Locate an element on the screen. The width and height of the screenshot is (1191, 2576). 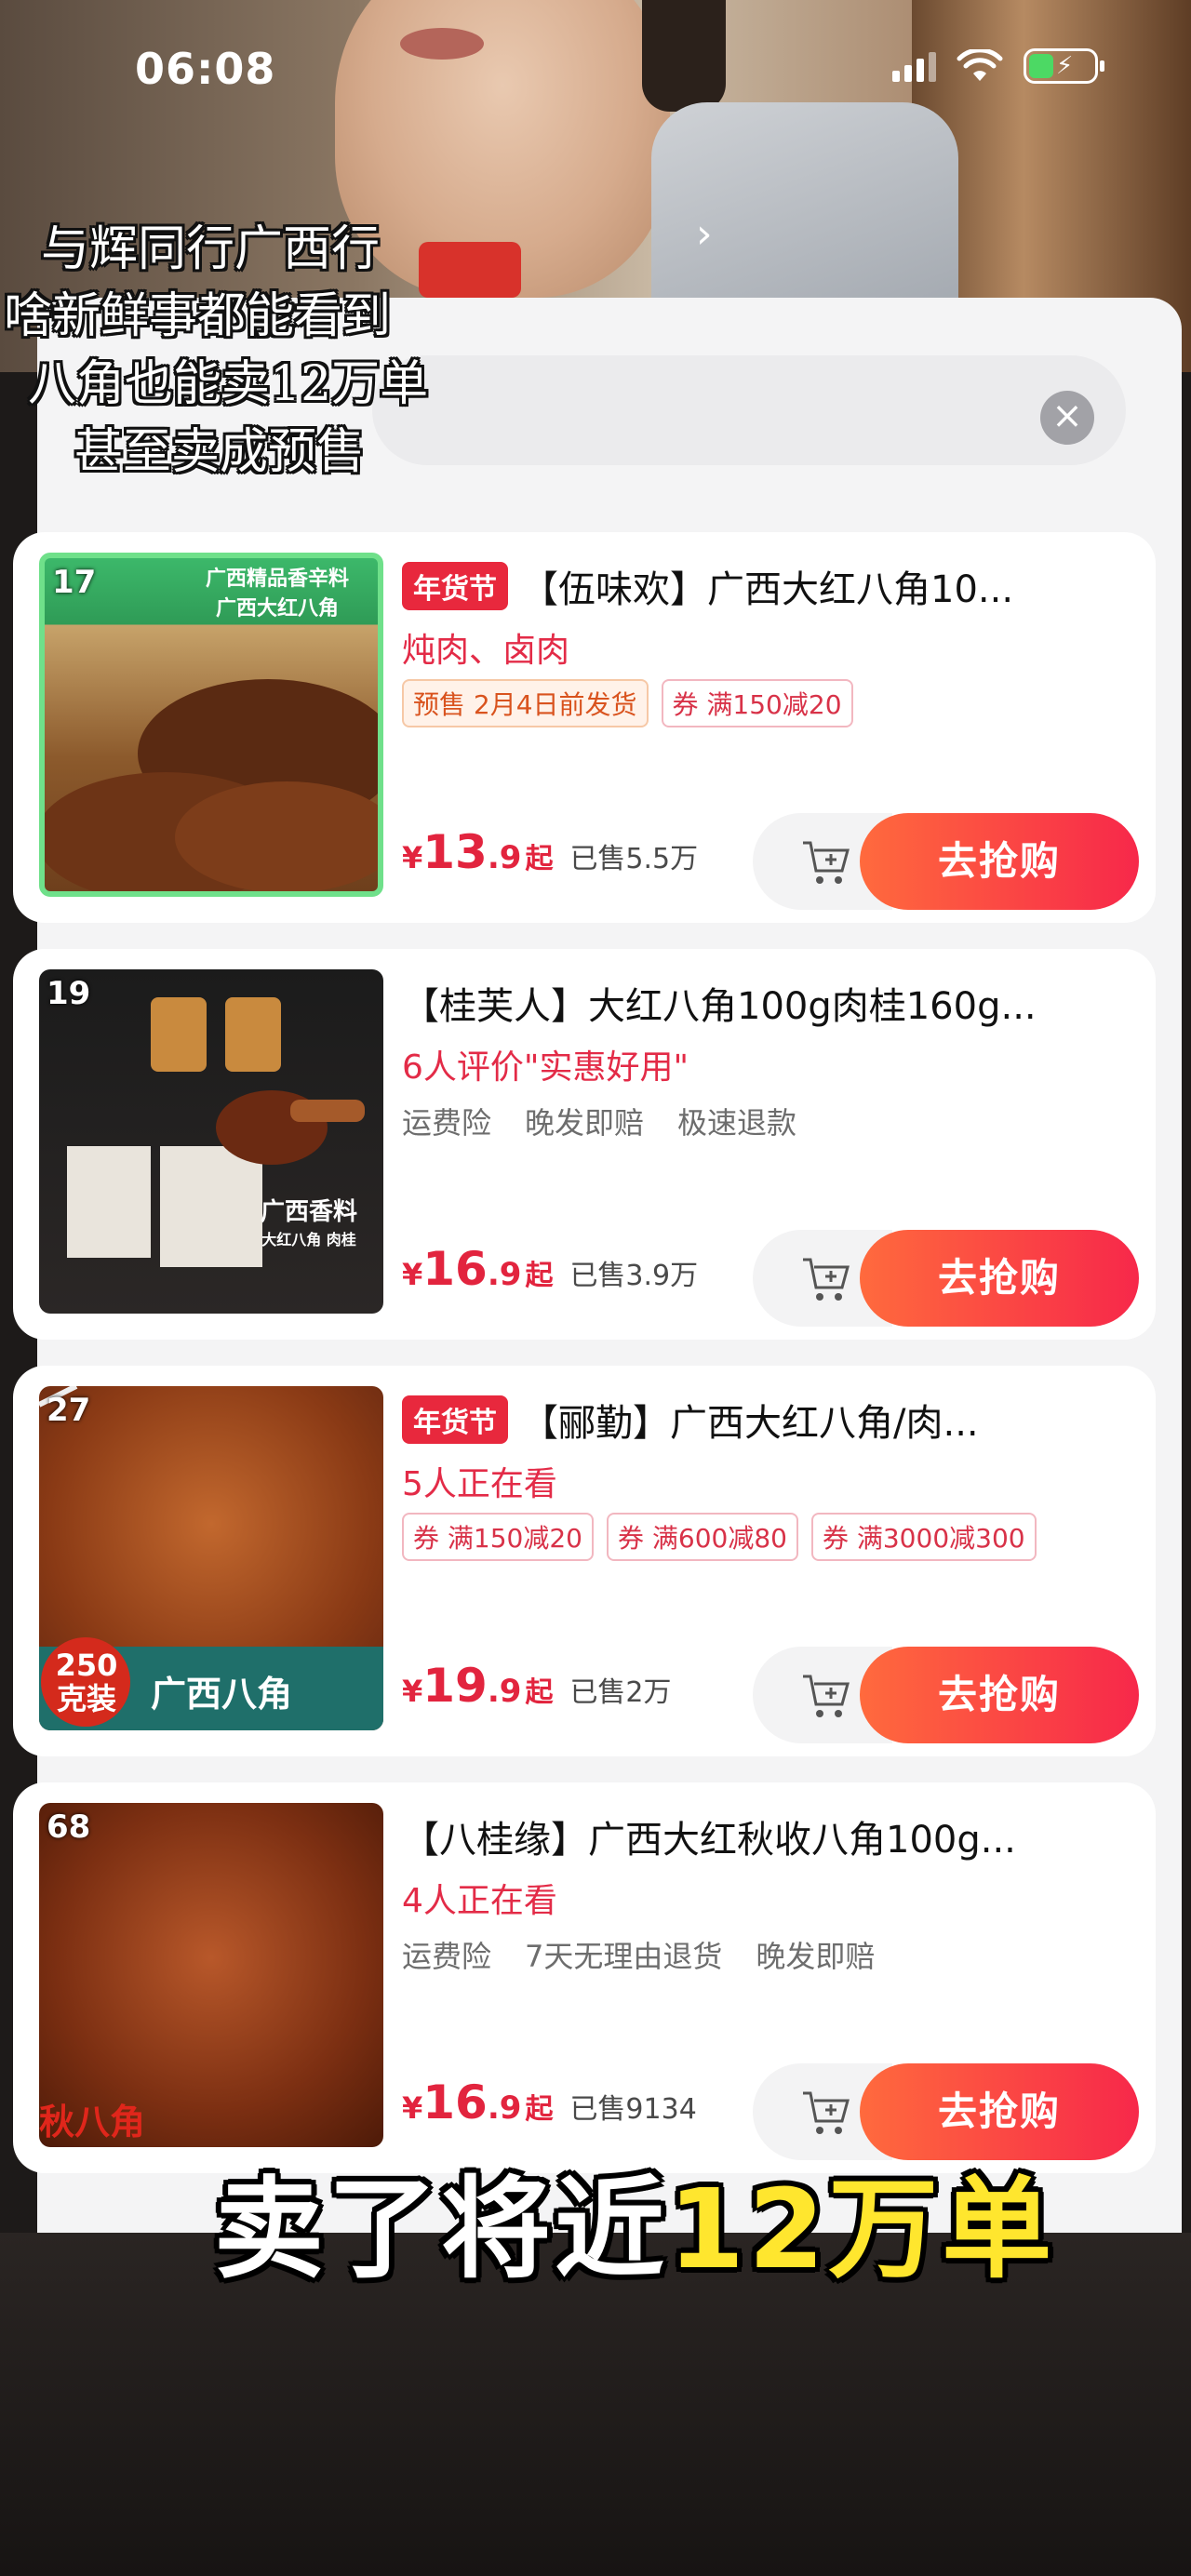
rank-badge: 17 is located at coordinates (74, 582).